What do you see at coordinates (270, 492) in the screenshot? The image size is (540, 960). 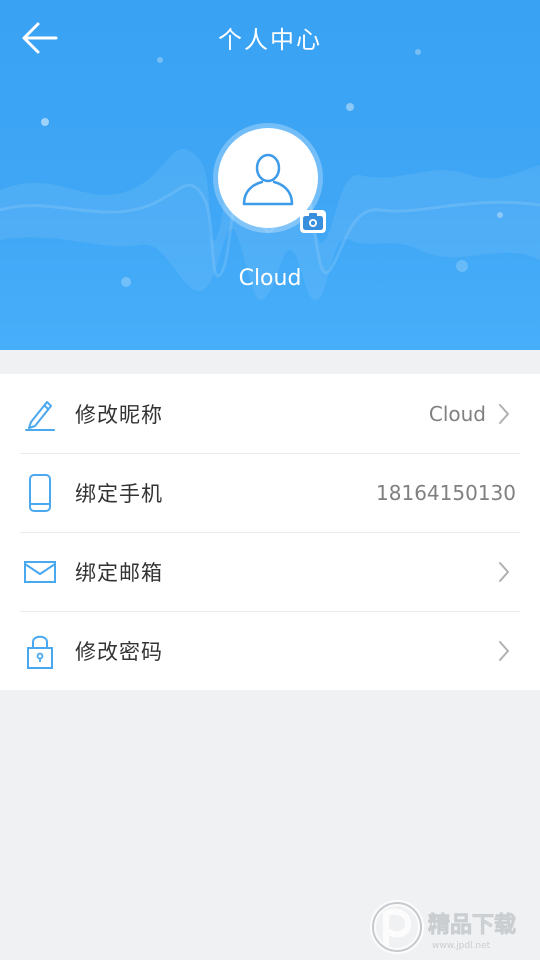 I see `bind-phone-row: 绑定手机 18164150130` at bounding box center [270, 492].